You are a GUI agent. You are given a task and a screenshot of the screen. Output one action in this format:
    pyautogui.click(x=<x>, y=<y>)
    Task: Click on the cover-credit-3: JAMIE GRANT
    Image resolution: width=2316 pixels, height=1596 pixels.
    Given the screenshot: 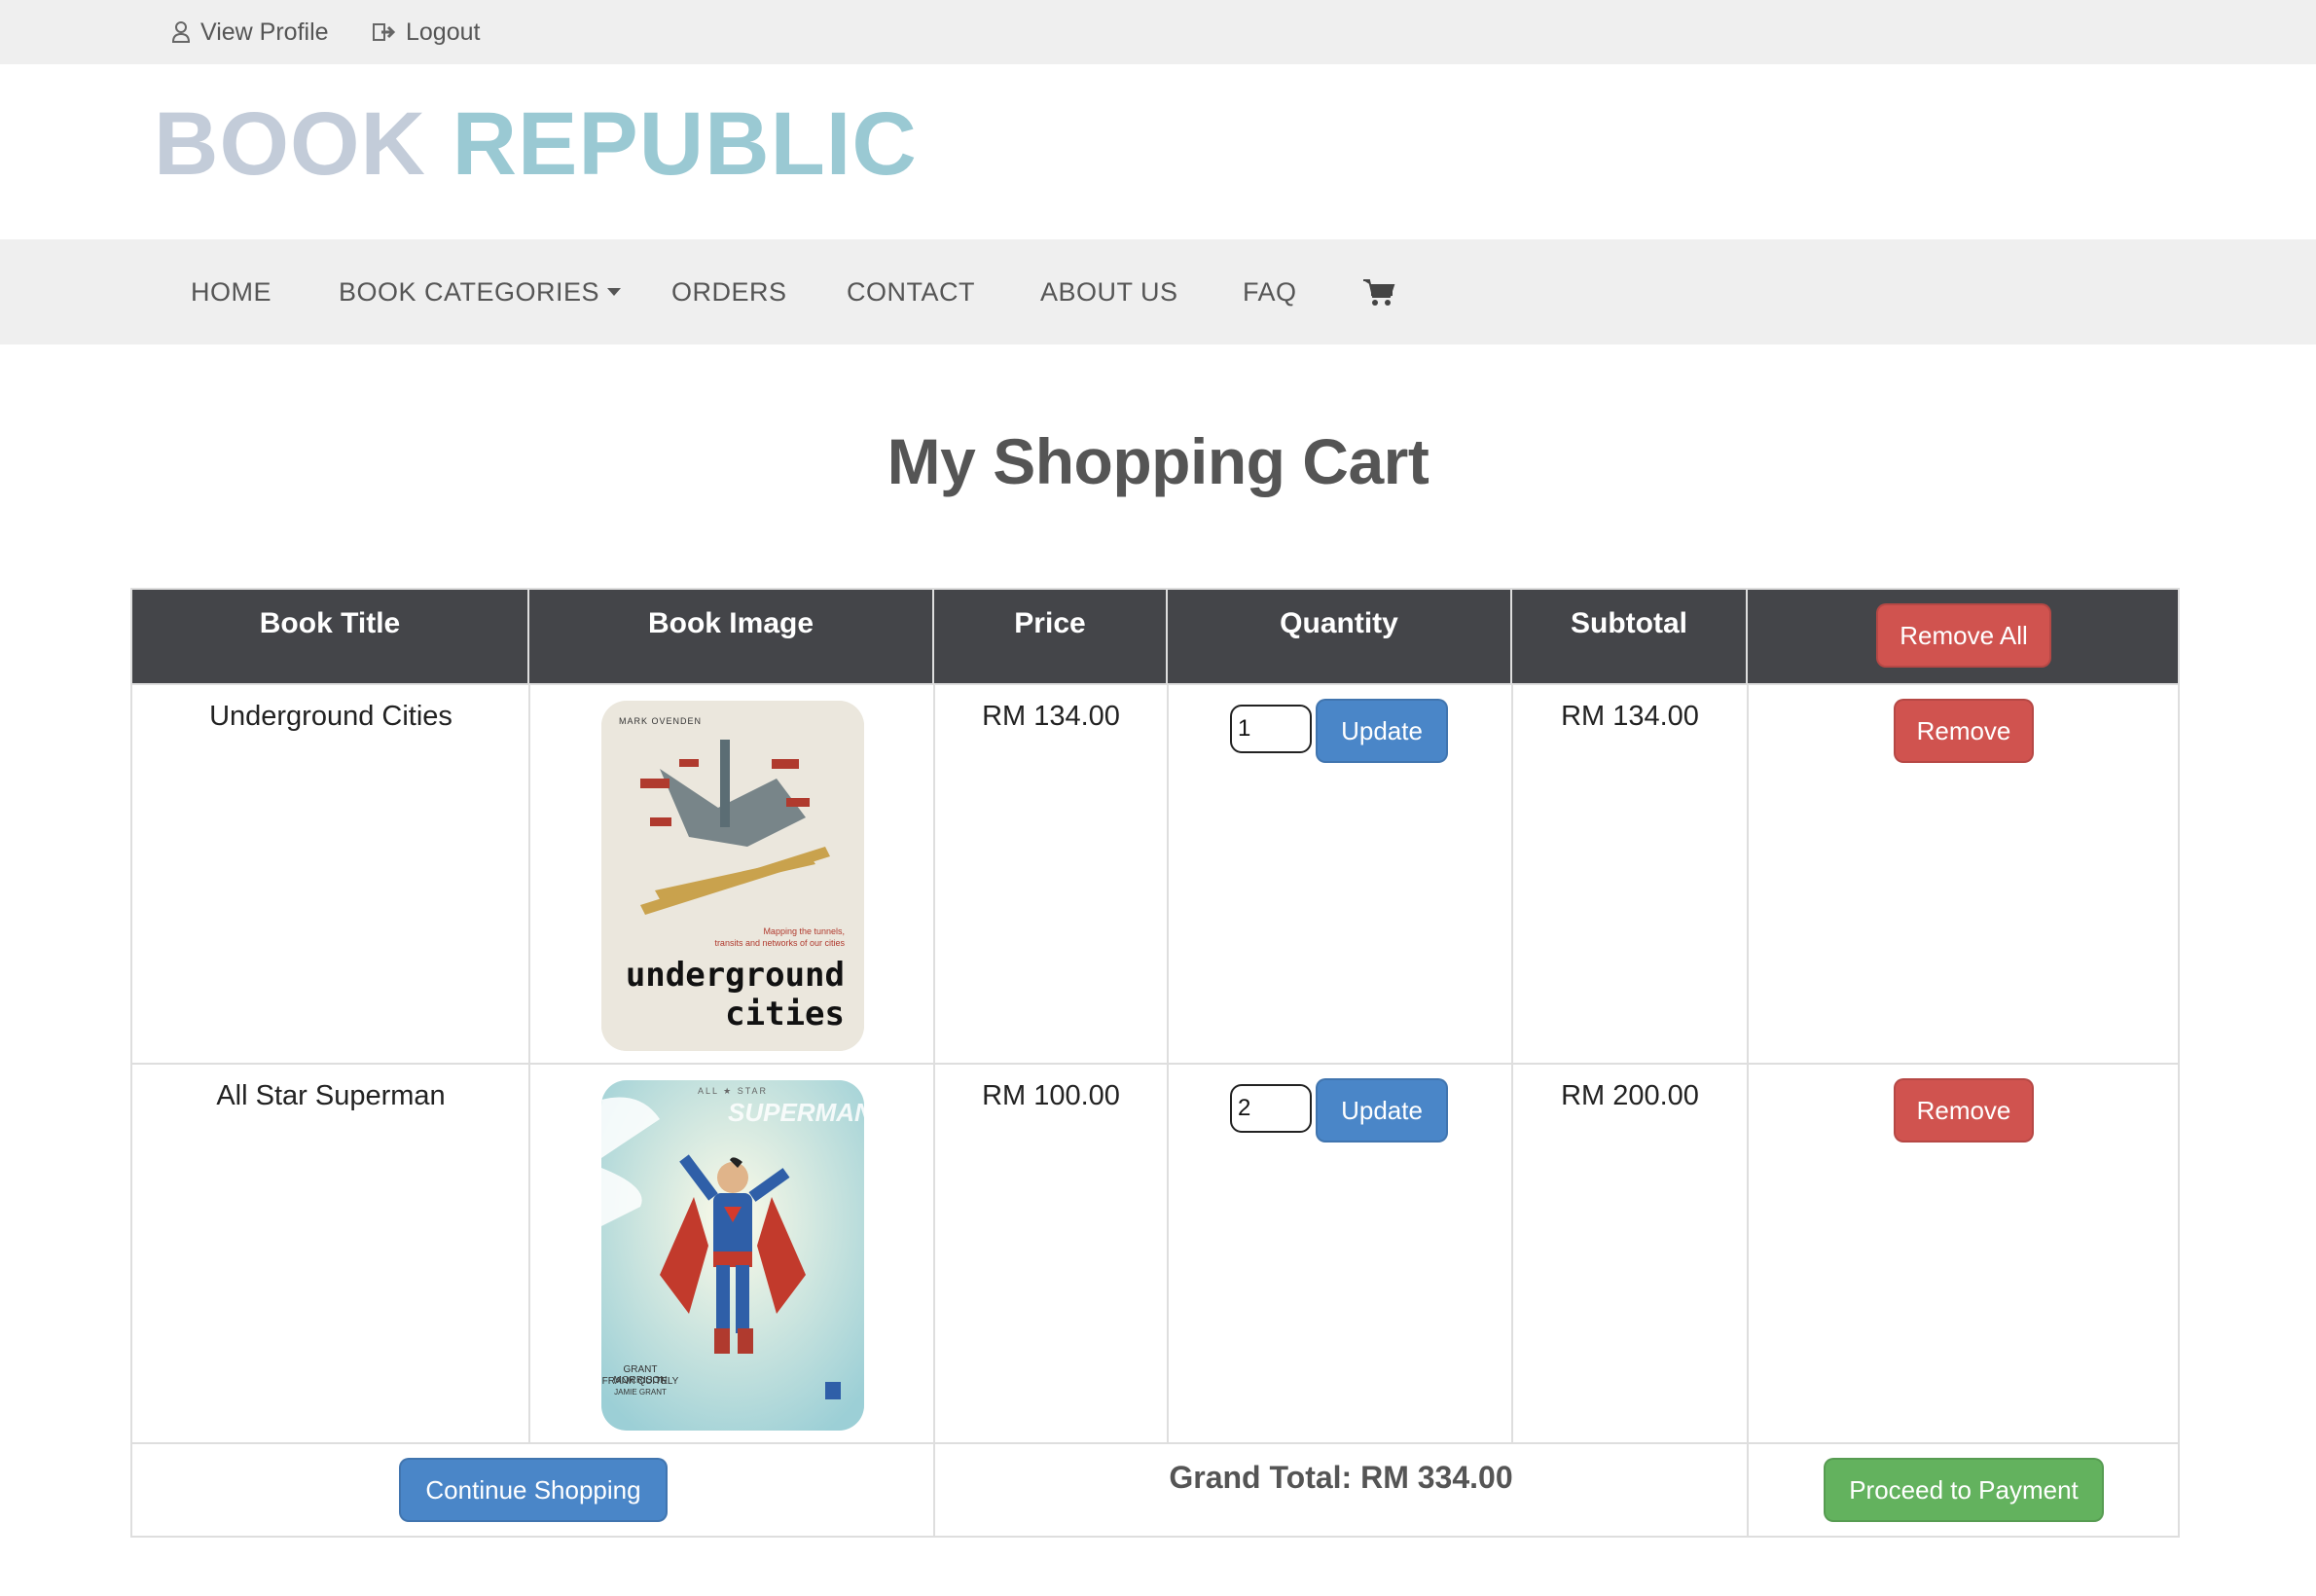 What is the action you would take?
    pyautogui.click(x=640, y=1392)
    